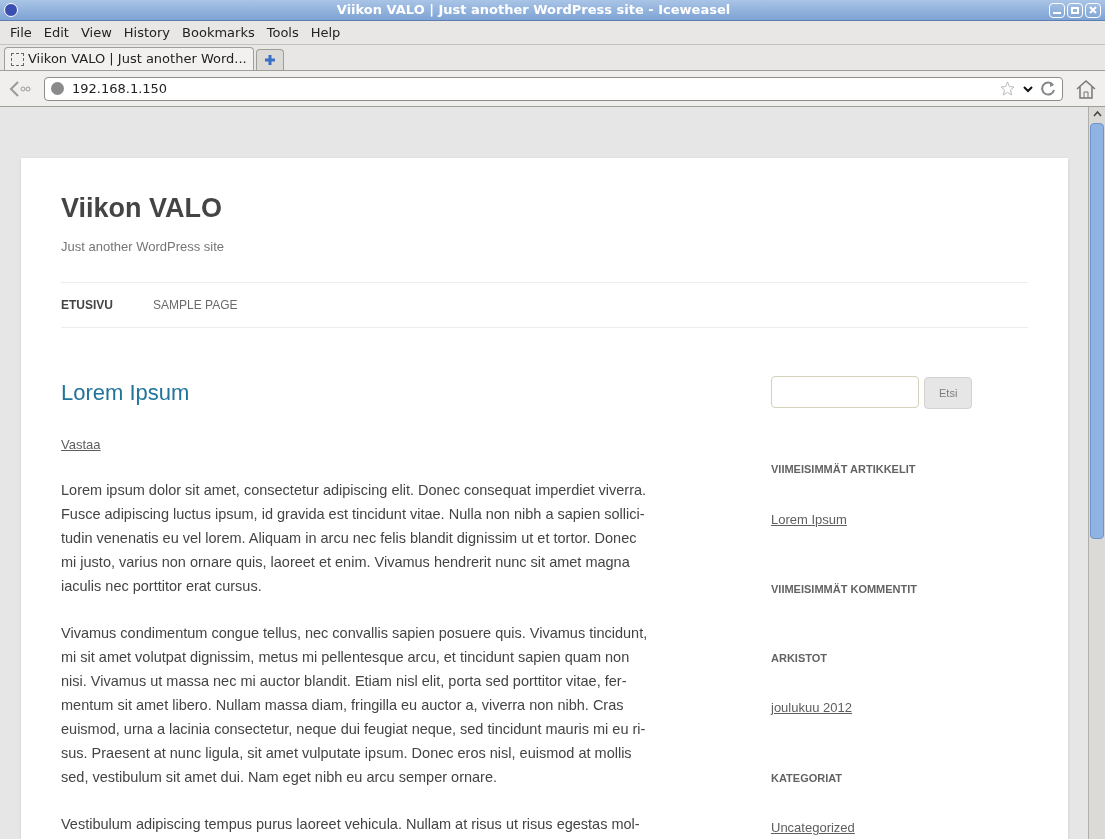 This screenshot has height=839, width=1105. Describe the element at coordinates (1086, 88) in the screenshot. I see `home-icon` at that location.